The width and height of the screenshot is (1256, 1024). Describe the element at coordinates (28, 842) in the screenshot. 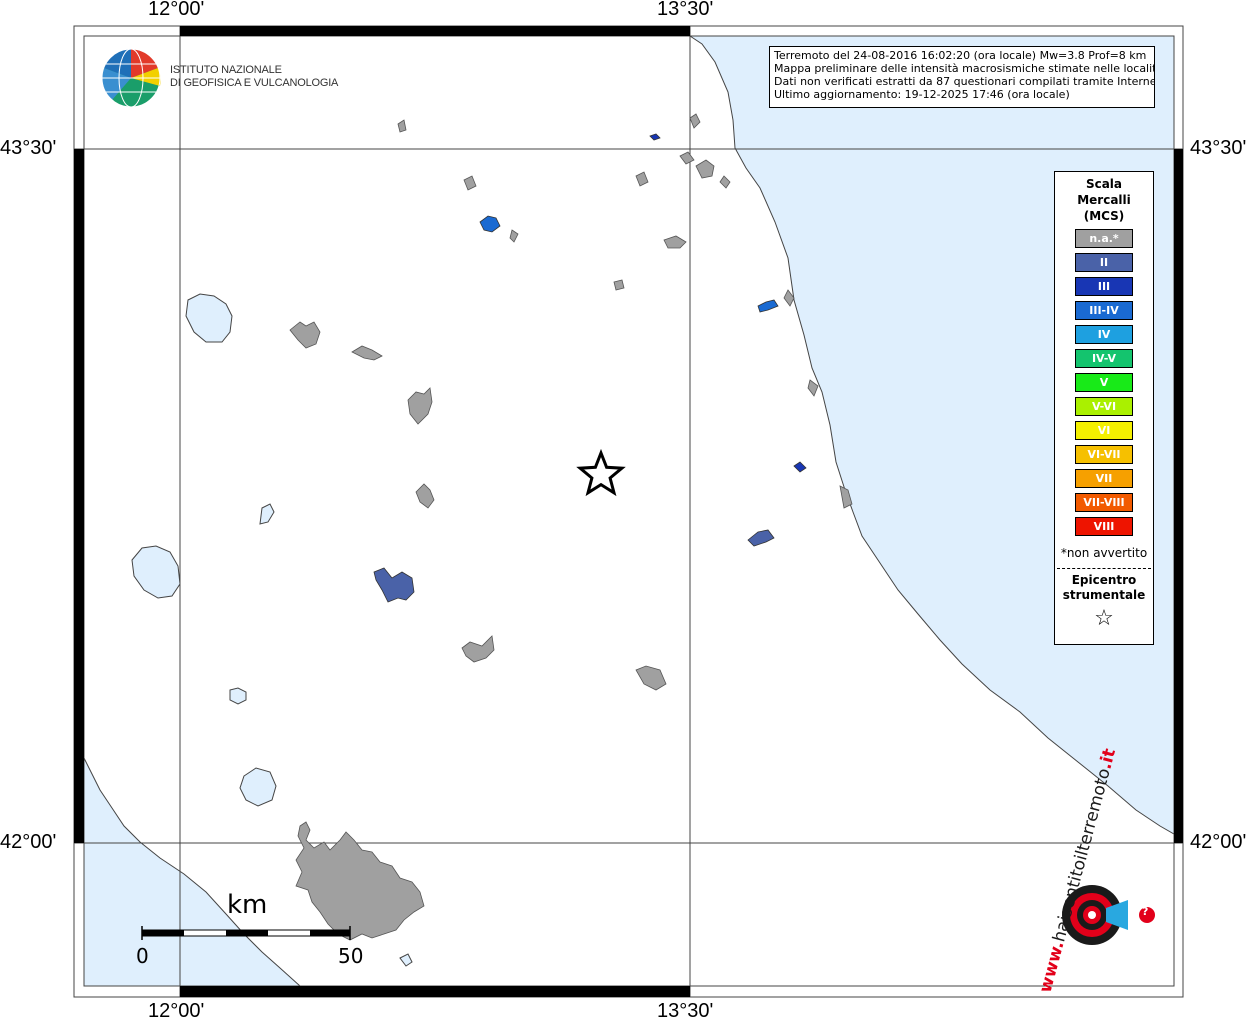

I see `lat-label-left-bottom: 42°00'` at that location.